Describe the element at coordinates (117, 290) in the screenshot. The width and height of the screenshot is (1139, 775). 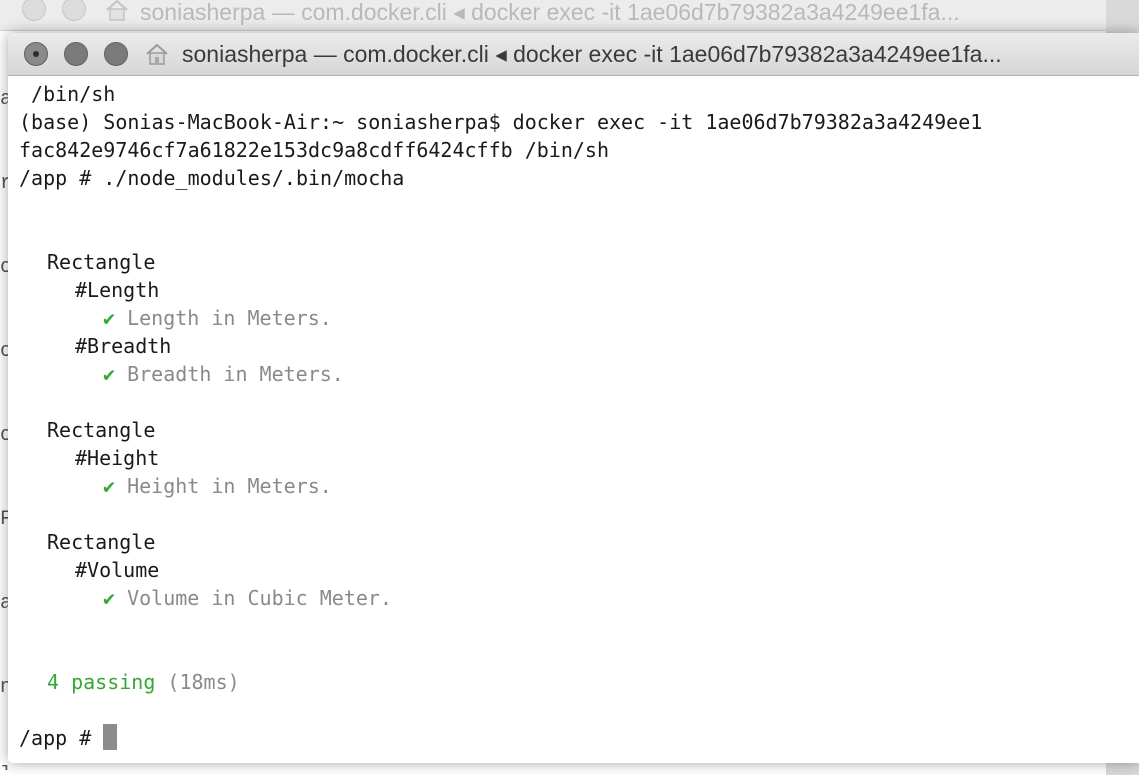
I see `test-group: #Length` at that location.